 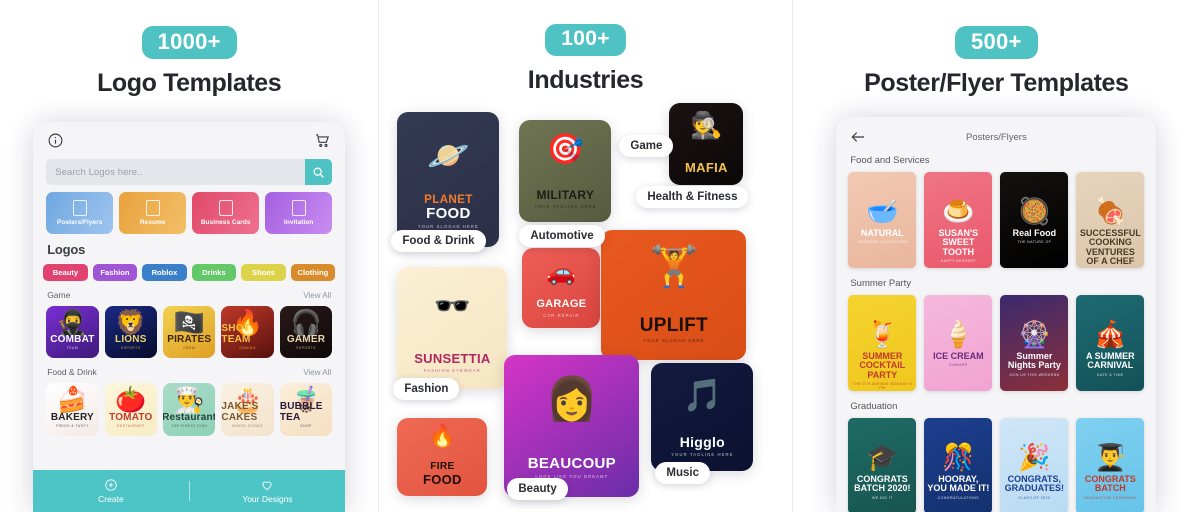 What do you see at coordinates (189, 400) in the screenshot?
I see `logo-emblem-icon: 👨‍🍳` at bounding box center [189, 400].